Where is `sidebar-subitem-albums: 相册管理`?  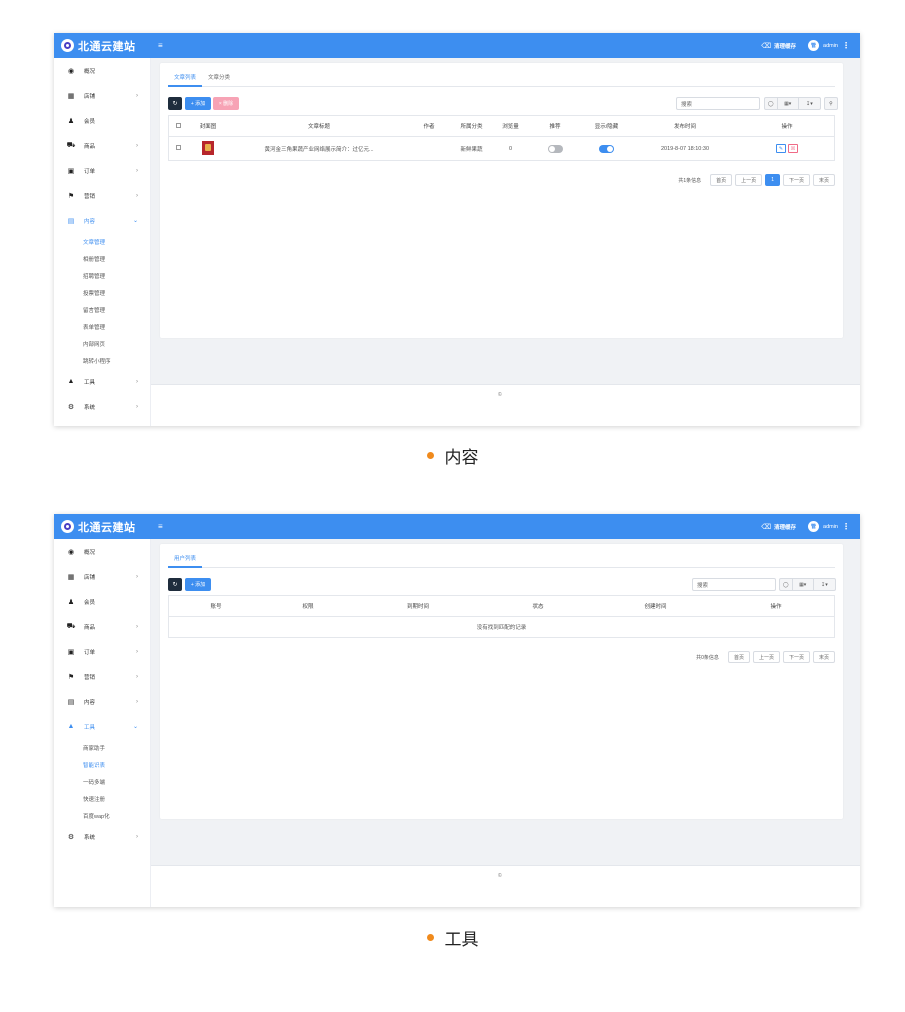
sidebar-subitem-albums: 相册管理 is located at coordinates (102, 258).